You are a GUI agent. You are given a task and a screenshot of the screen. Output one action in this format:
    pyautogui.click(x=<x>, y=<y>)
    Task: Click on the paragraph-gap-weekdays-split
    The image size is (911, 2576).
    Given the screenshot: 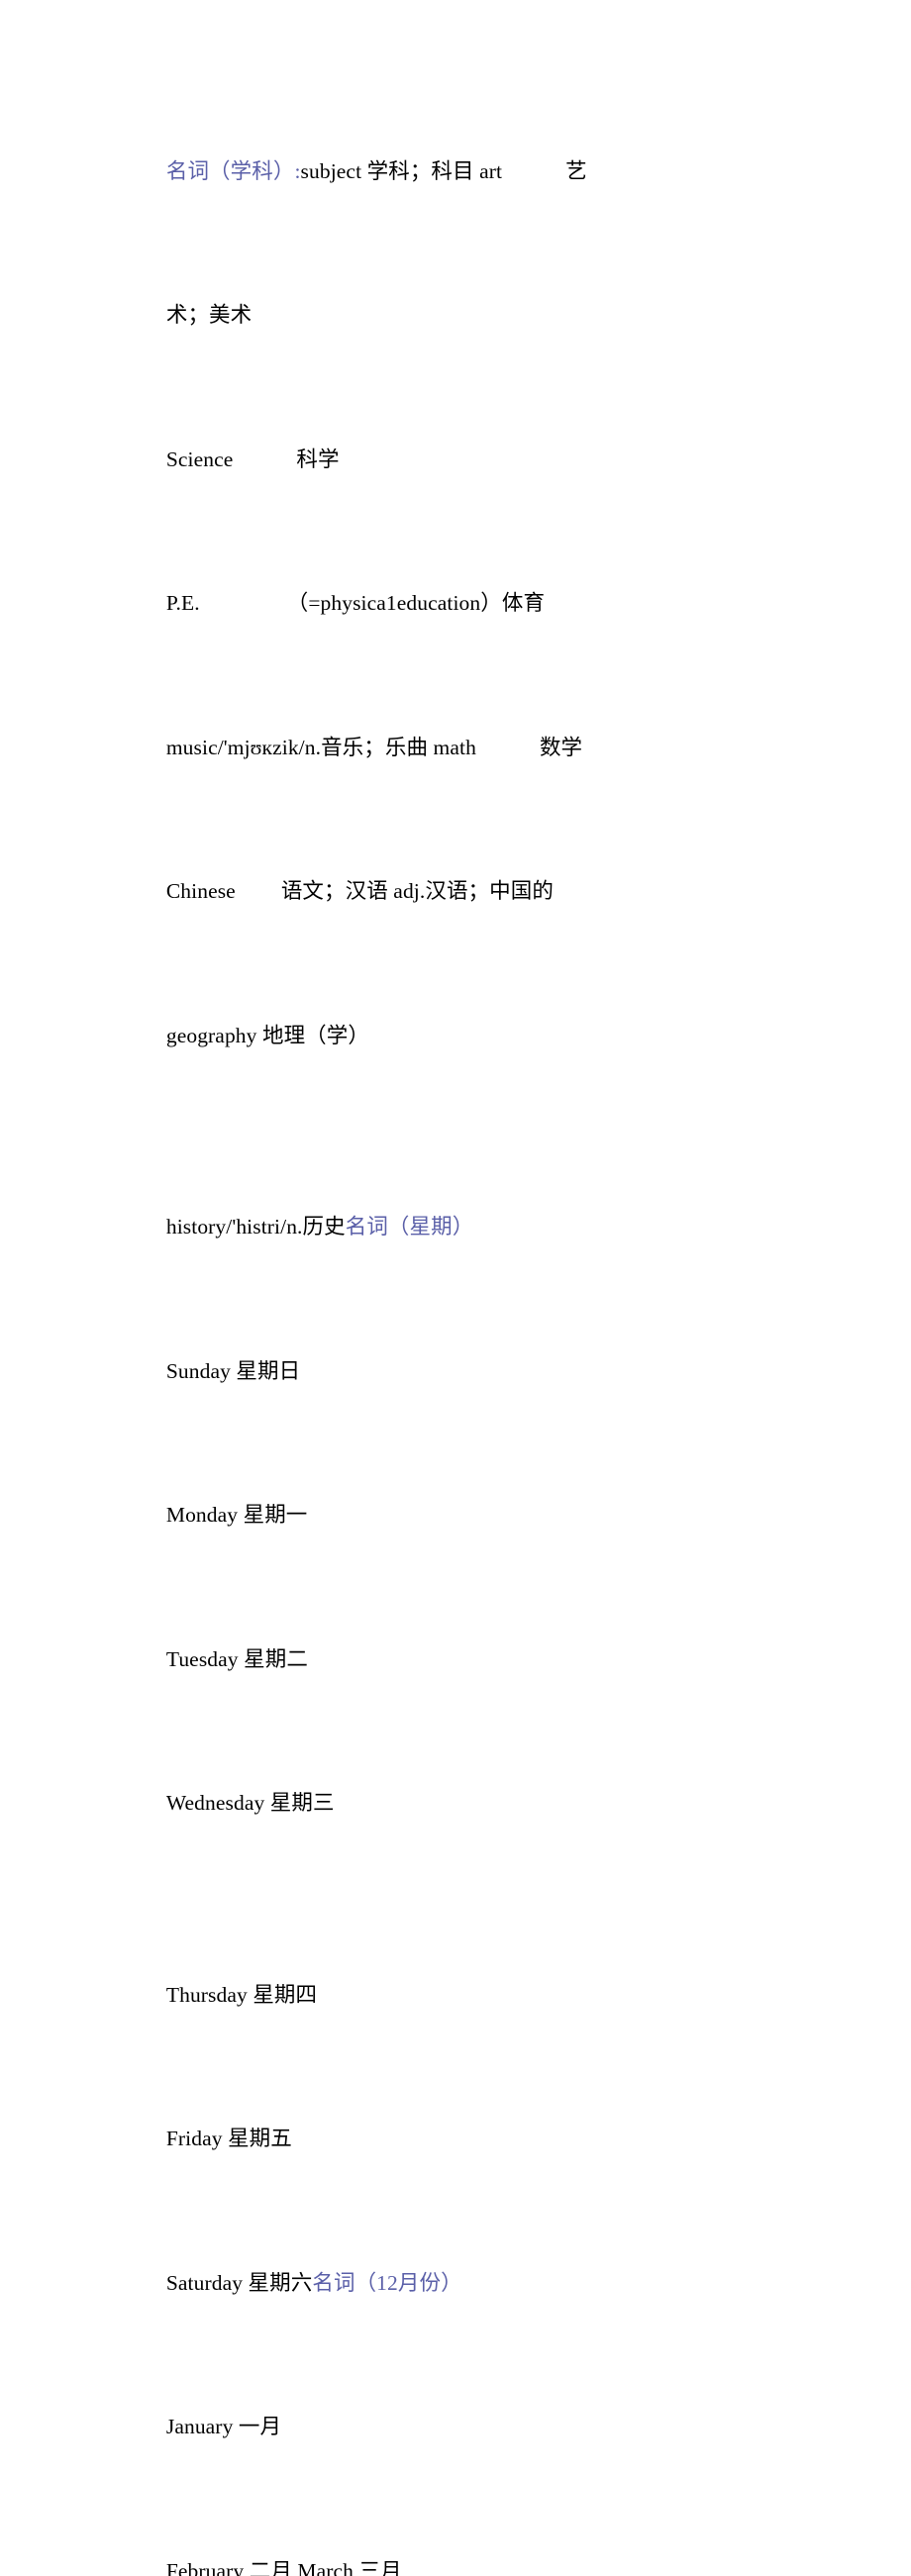 What is the action you would take?
    pyautogui.click(x=463, y=1899)
    